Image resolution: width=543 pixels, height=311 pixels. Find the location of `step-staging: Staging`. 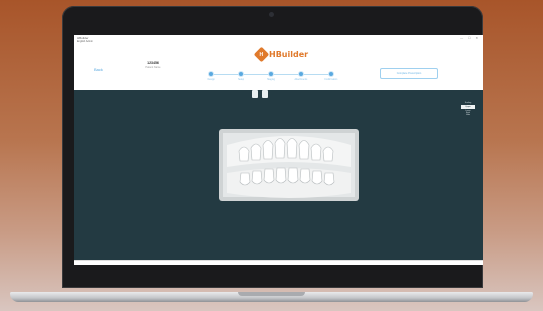

step-staging: Staging is located at coordinates (271, 76).